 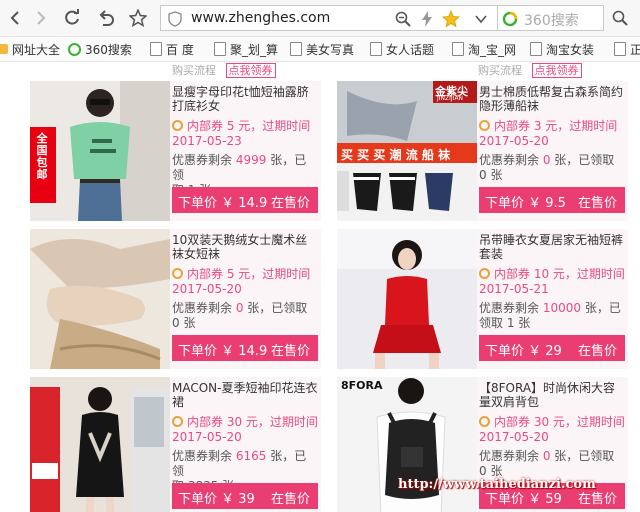 What do you see at coordinates (510, 19) in the screenshot?
I see `search-engine-icon` at bounding box center [510, 19].